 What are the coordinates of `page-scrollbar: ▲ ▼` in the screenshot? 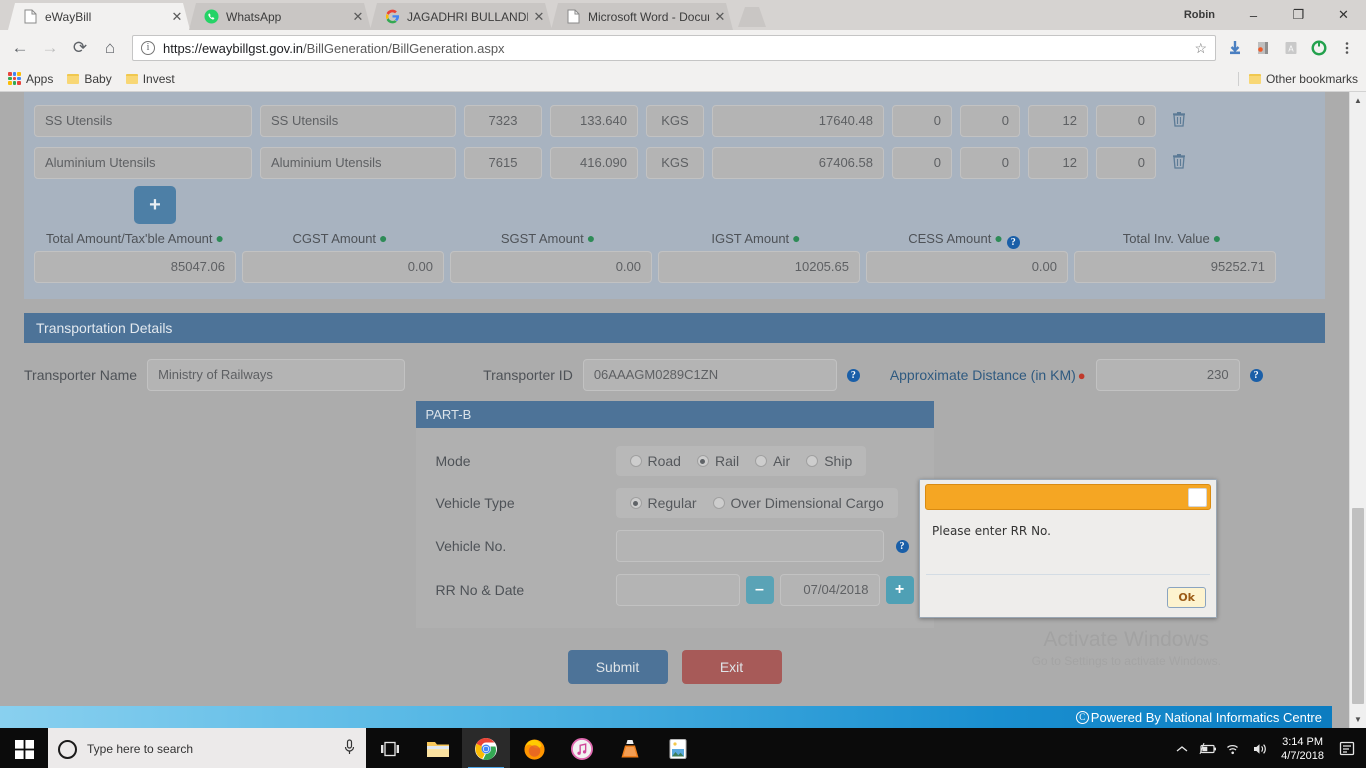 It's located at (1357, 410).